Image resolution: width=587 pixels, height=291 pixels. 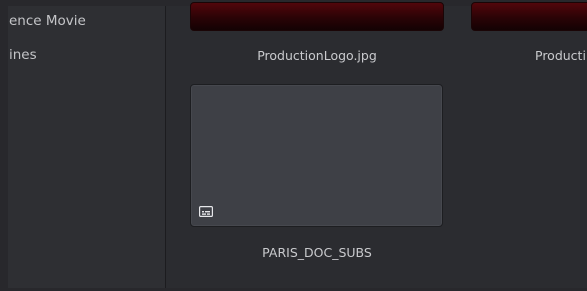 I want to click on sidebar-item-movie-bin: ence Movie, so click(x=86, y=21).